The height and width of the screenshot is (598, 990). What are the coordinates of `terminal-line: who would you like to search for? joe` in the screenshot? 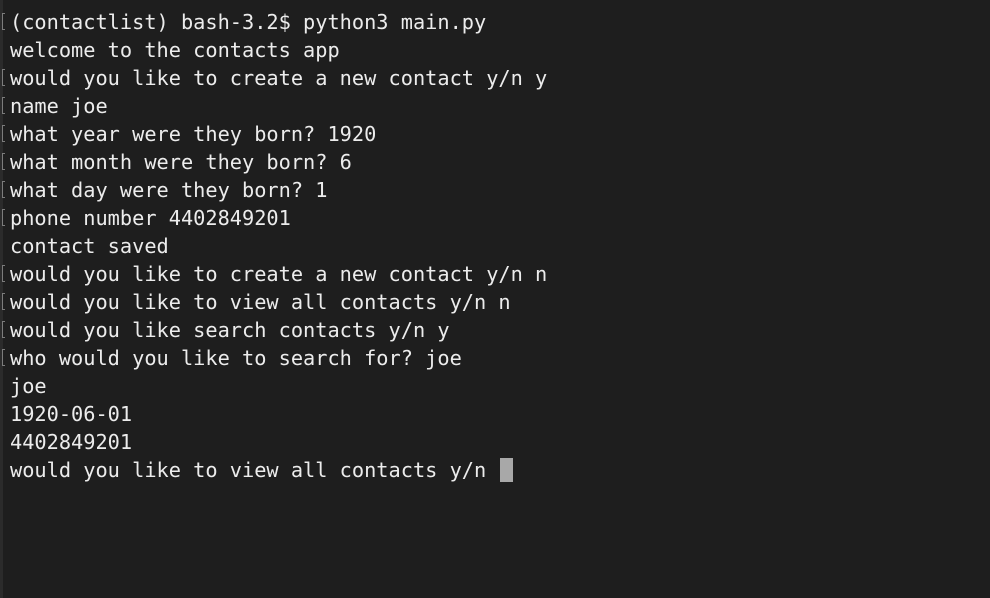 It's located at (491, 358).